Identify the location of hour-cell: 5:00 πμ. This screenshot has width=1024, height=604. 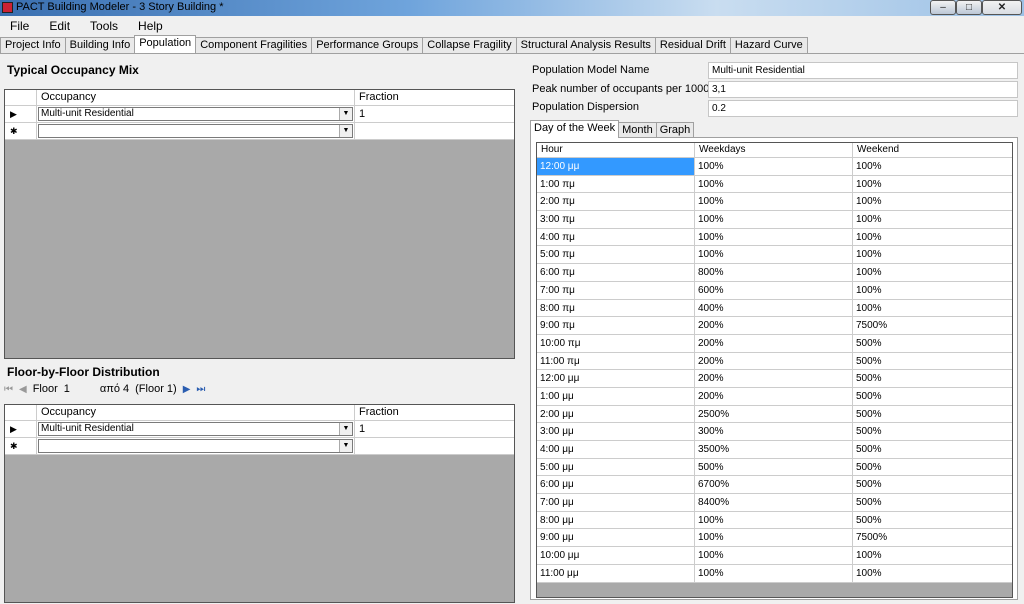
(616, 255).